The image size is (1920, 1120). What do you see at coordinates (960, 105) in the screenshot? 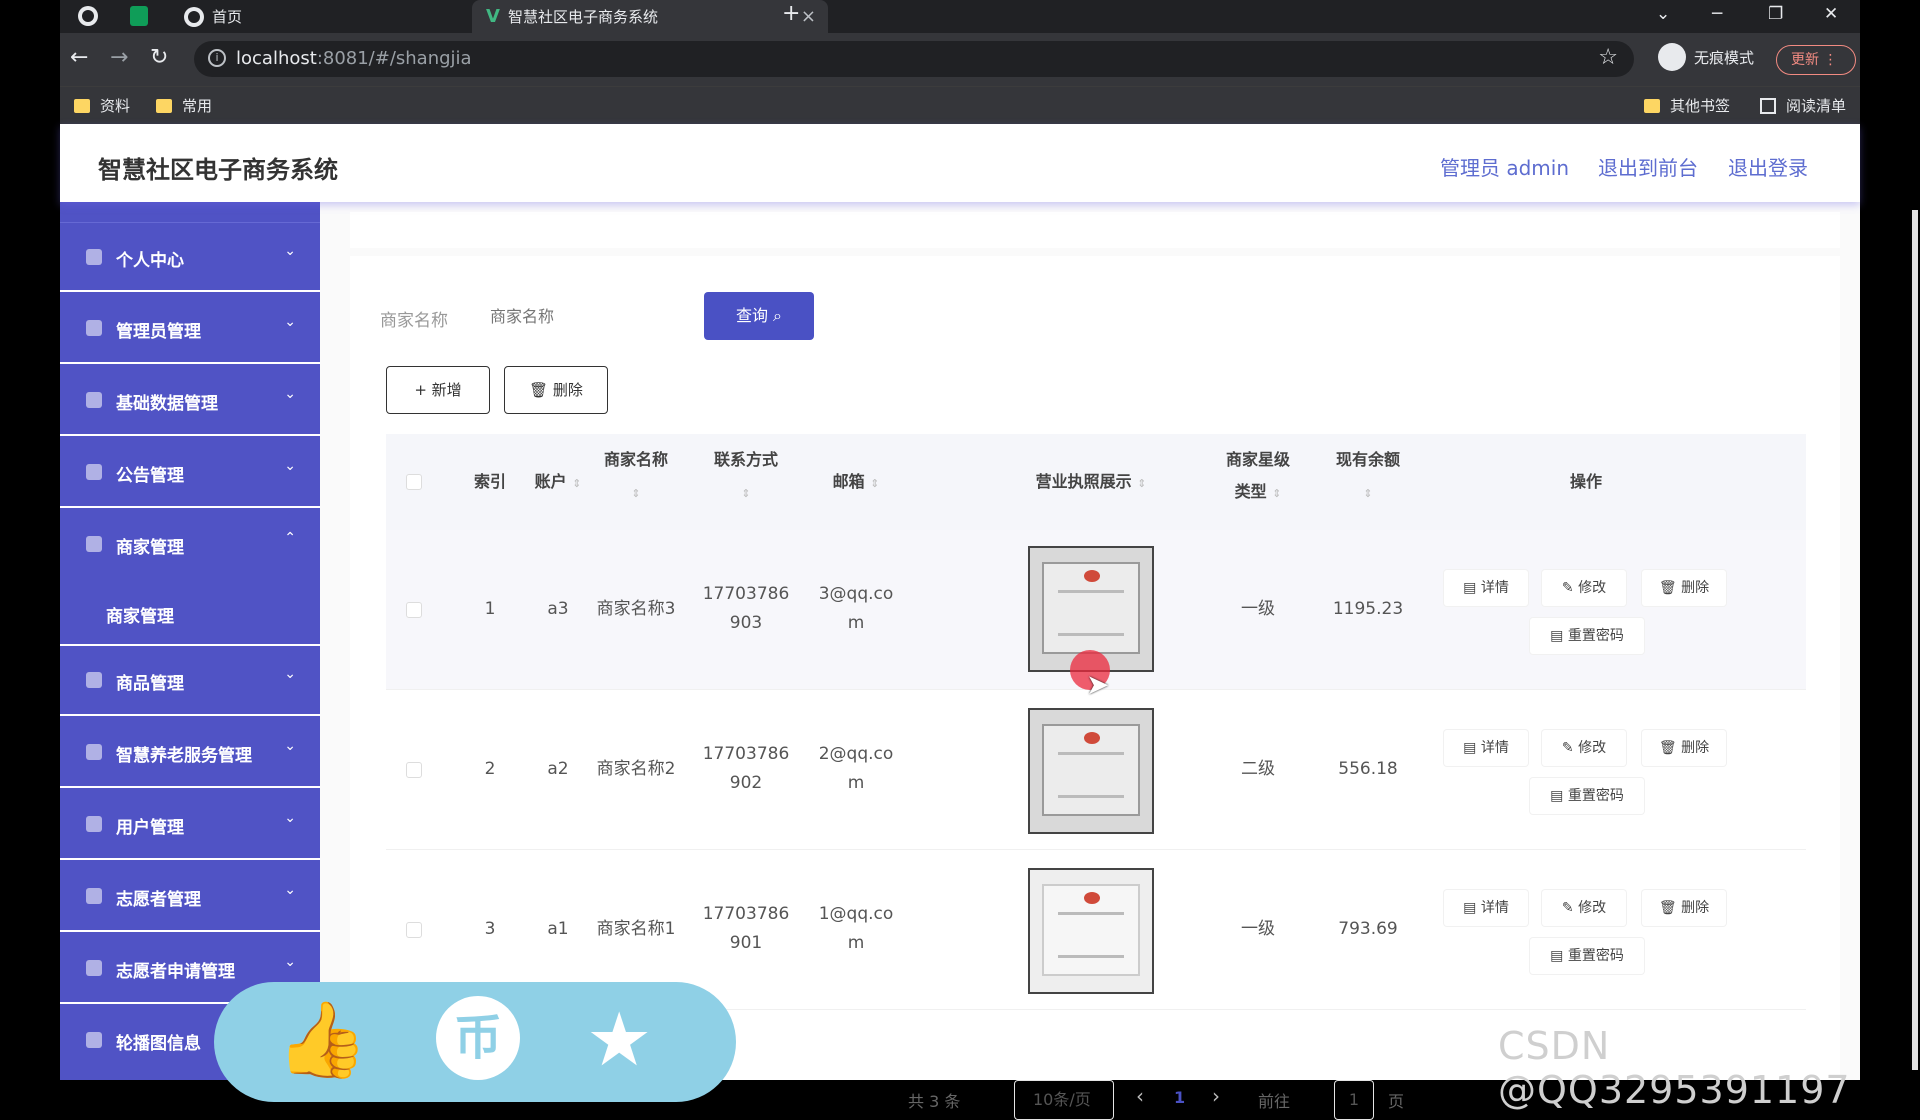
I see `bookmarks-bar: 资料 常用 其他书签 阅读清单` at bounding box center [960, 105].